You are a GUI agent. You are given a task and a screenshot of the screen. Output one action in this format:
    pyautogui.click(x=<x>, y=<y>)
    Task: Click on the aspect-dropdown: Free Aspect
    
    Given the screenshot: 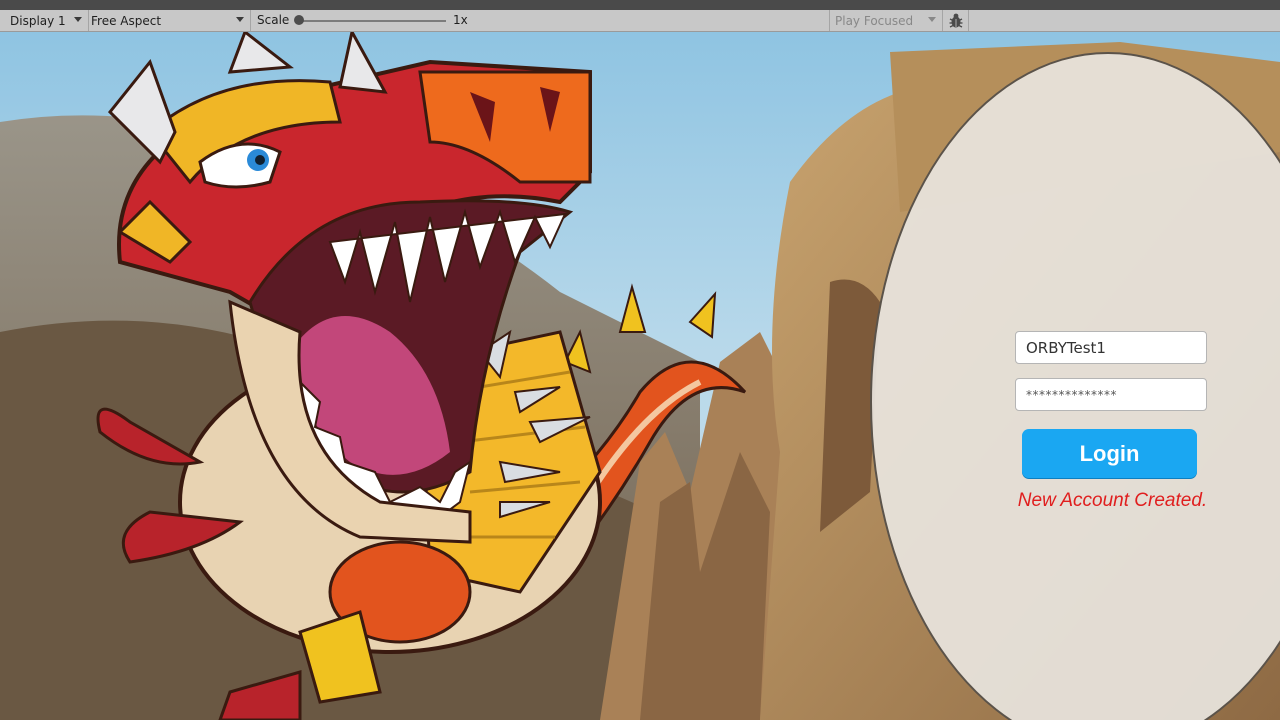 What is the action you would take?
    pyautogui.click(x=169, y=20)
    